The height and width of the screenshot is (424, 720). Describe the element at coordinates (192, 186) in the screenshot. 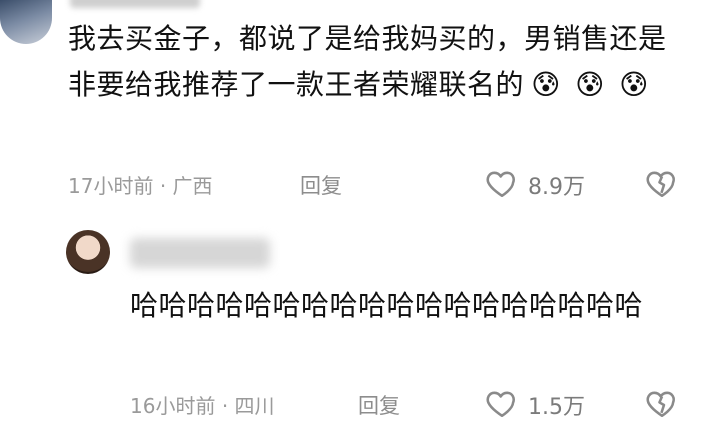

I see `comment-location: 广西` at that location.